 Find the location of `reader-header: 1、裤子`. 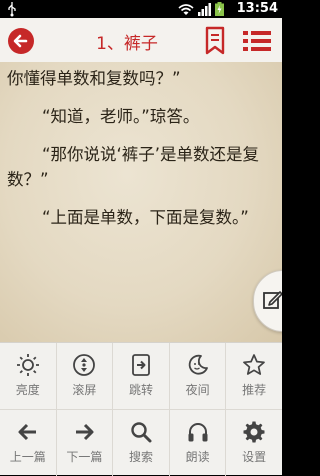

reader-header: 1、裤子 is located at coordinates (141, 40).